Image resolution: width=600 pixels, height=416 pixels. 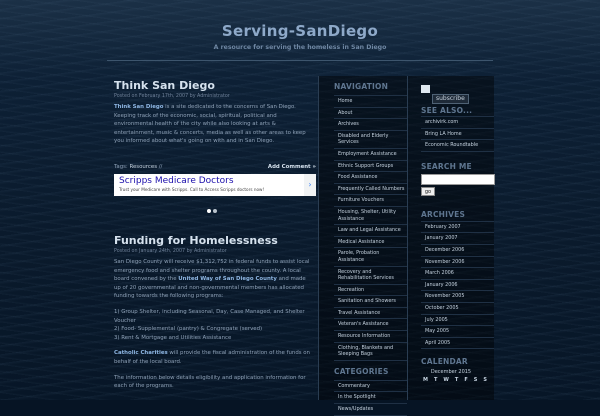 I want to click on nav-item: Frequently Called Numbers, so click(x=370, y=188).